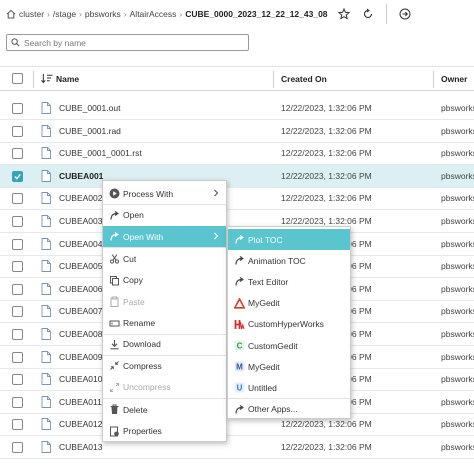 The image size is (474, 469). Describe the element at coordinates (147, 387) in the screenshot. I see `menu-item-label: Uncompress` at that location.